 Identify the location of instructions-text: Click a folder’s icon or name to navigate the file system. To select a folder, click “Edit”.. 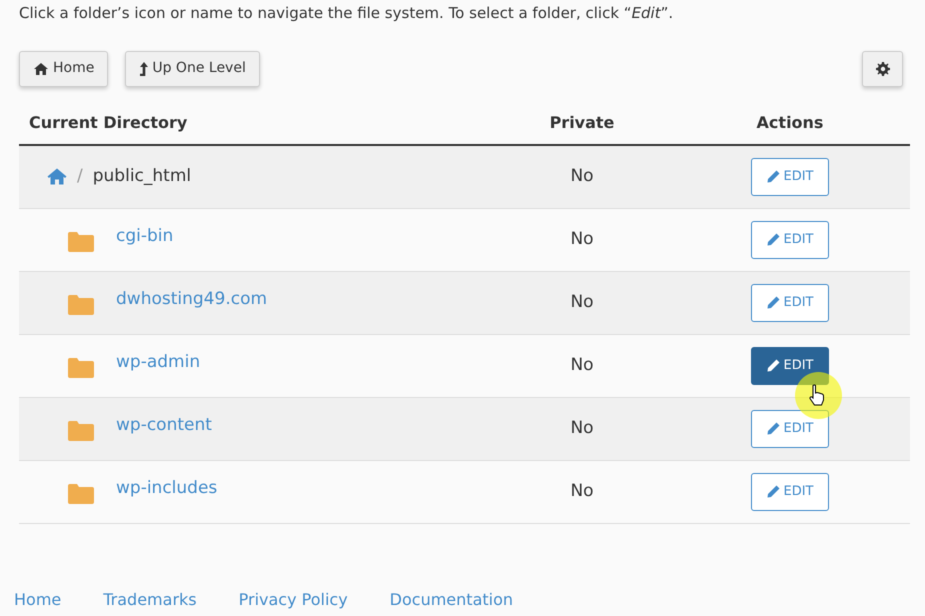
(346, 13).